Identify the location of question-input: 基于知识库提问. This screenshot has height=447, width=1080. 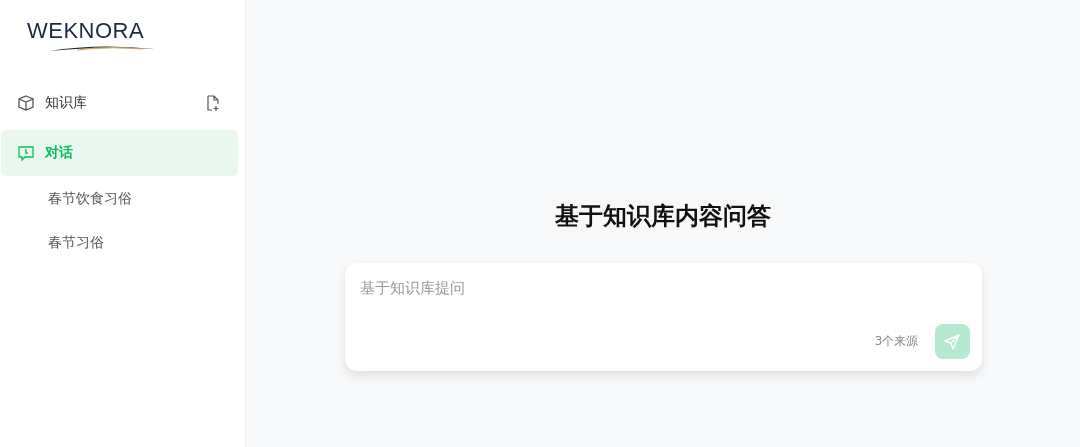
(664, 299).